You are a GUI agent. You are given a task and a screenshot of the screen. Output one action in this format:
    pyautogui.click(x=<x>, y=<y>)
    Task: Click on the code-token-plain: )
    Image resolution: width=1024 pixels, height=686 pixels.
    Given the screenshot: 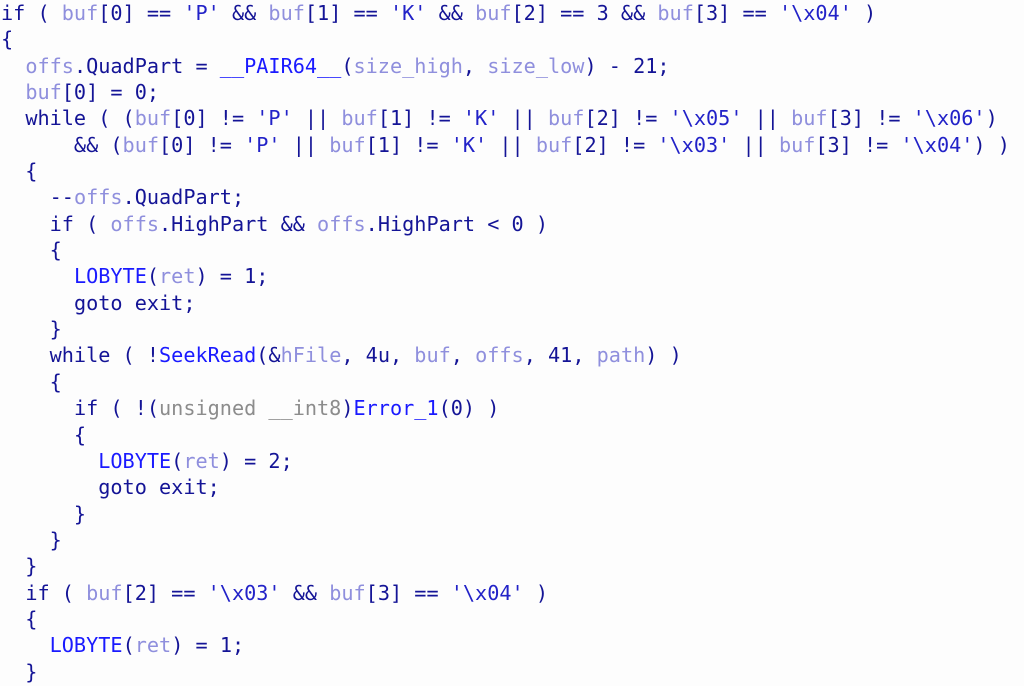 What is the action you would take?
    pyautogui.click(x=991, y=118)
    